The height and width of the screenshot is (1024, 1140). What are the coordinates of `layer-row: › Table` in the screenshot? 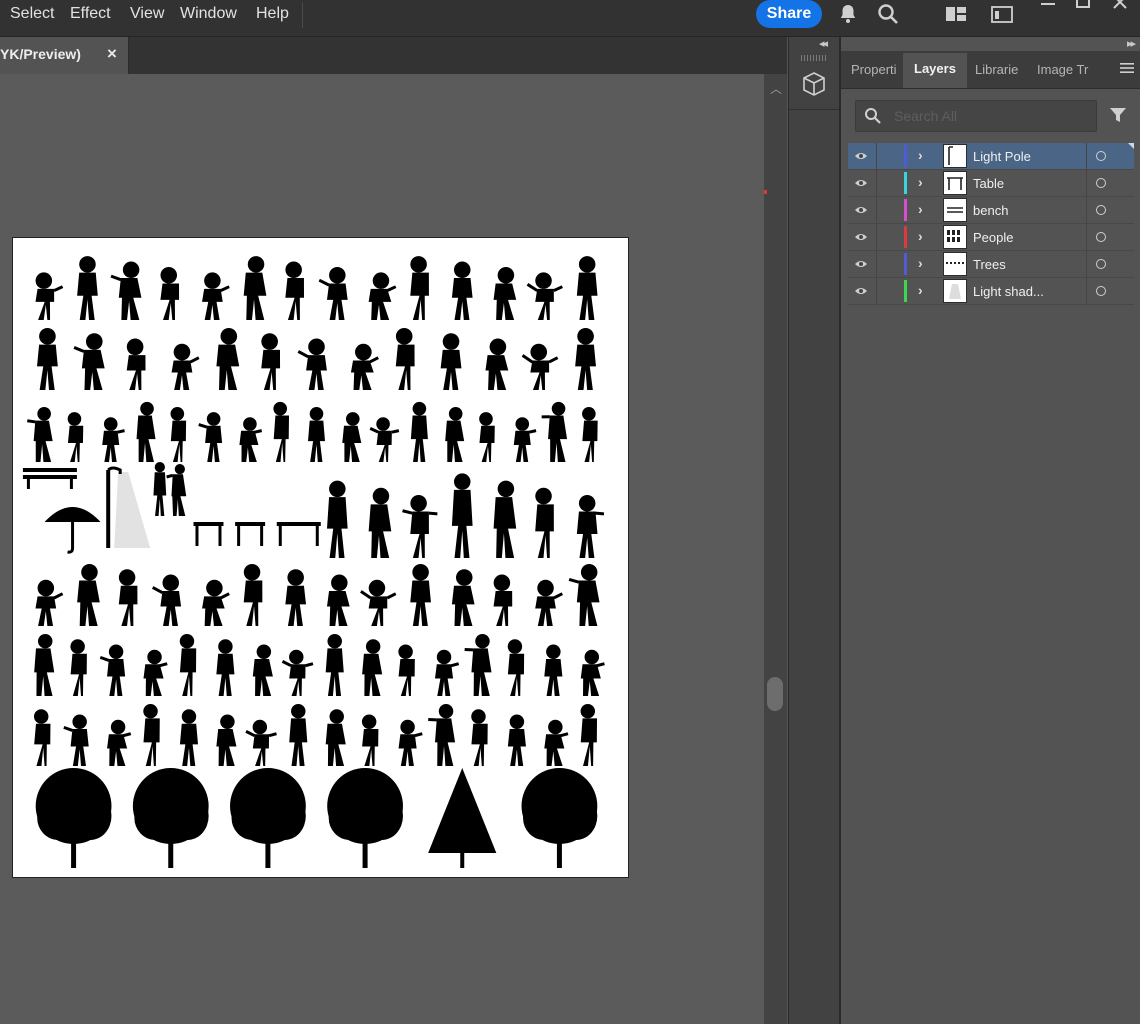 It's located at (991, 183).